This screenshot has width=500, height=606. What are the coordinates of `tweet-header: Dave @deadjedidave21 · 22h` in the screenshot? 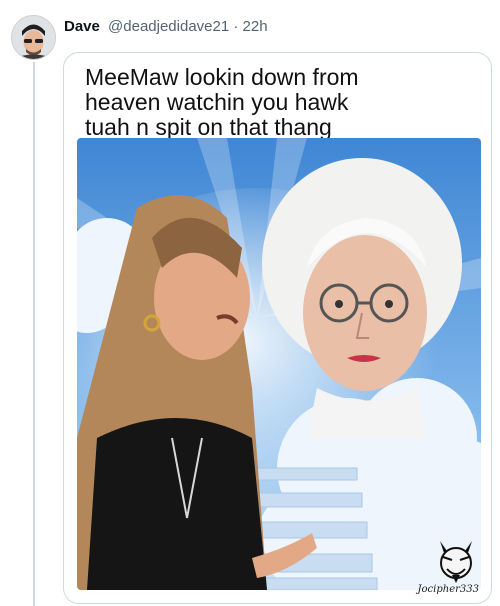 It's located at (166, 27).